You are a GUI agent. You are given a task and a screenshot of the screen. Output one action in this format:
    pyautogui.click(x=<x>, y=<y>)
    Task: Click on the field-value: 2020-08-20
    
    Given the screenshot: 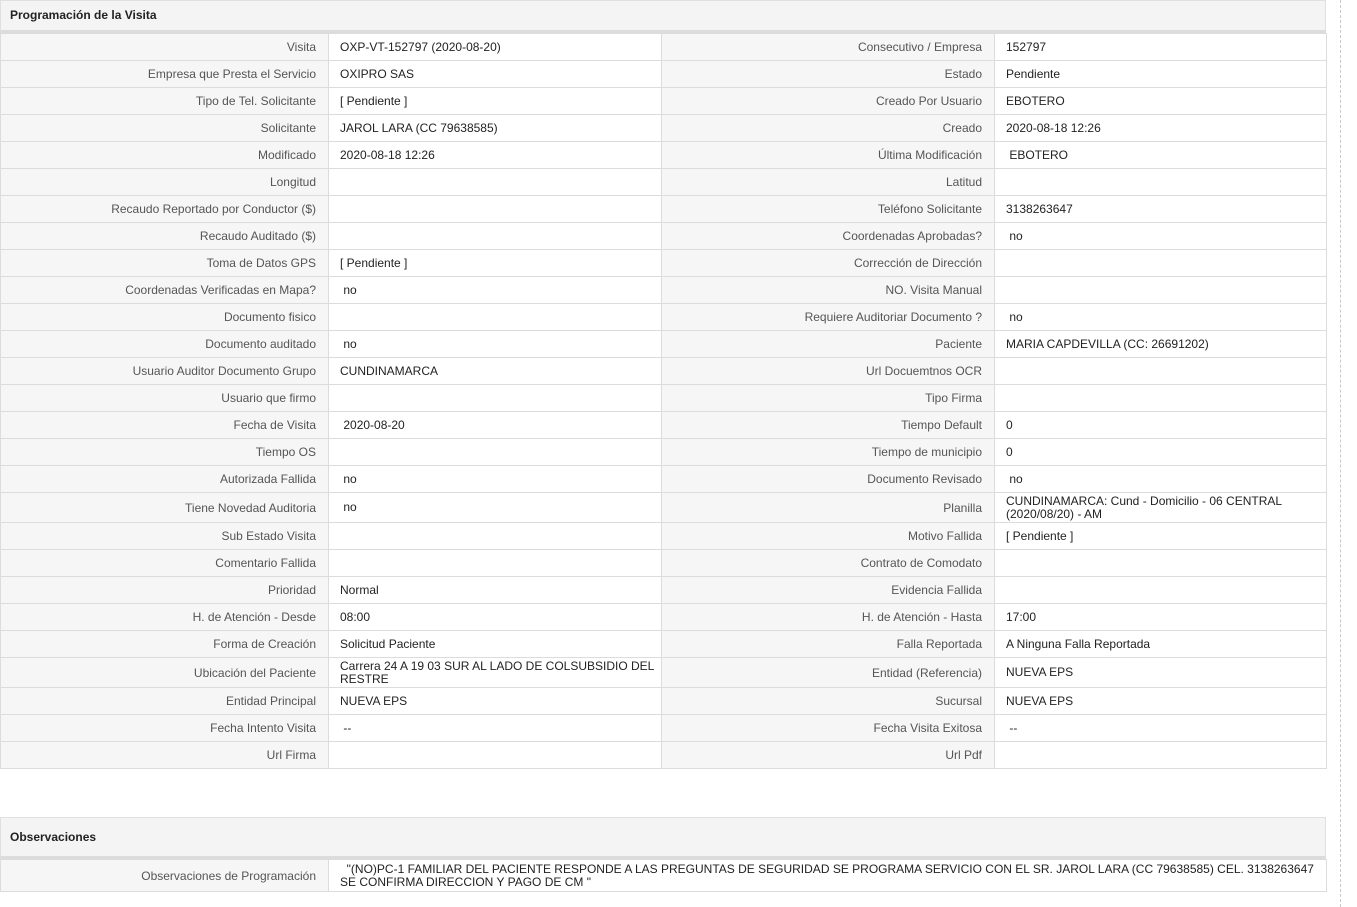 What is the action you would take?
    pyautogui.click(x=495, y=425)
    